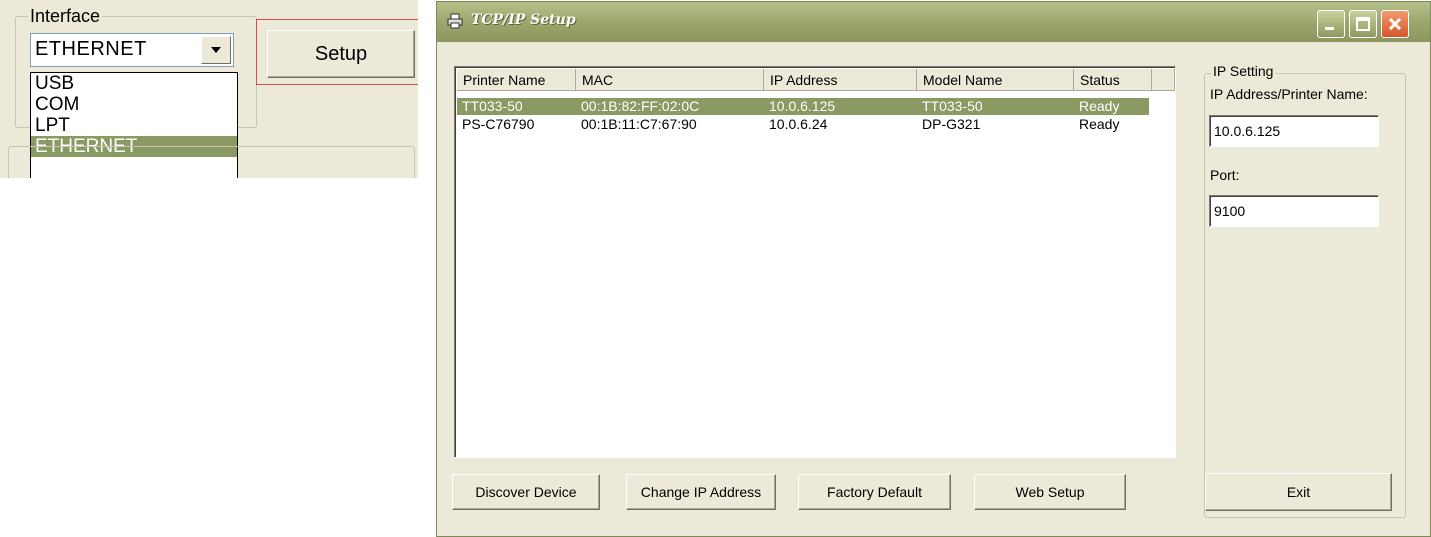 This screenshot has height=537, width=1431. What do you see at coordinates (1331, 24) in the screenshot?
I see `minimize-button` at bounding box center [1331, 24].